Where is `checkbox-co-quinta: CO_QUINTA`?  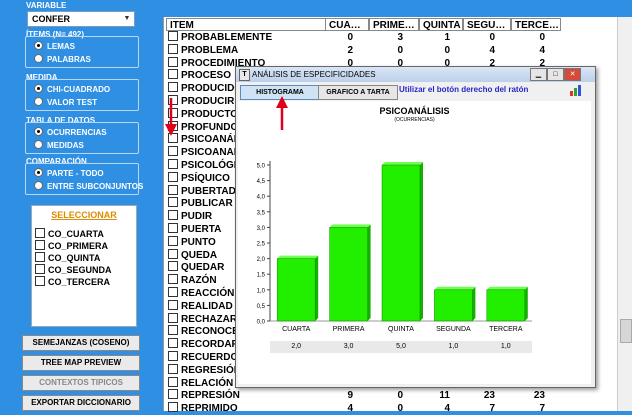 checkbox-co-quinta: CO_QUINTA is located at coordinates (67, 257).